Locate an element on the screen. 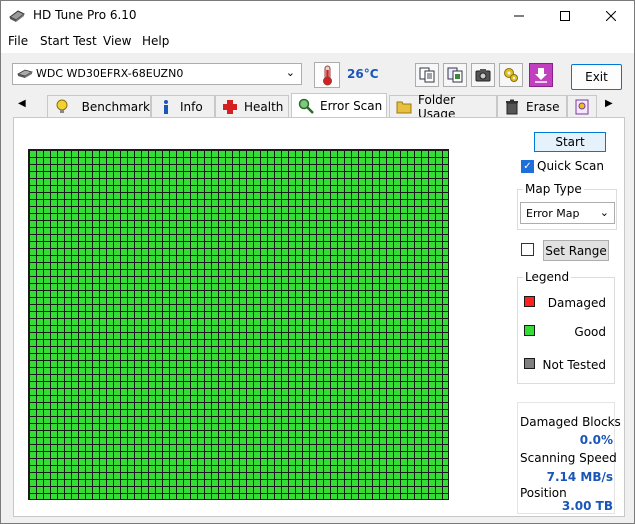 This screenshot has width=635, height=524. damaged-swatch is located at coordinates (529, 301).